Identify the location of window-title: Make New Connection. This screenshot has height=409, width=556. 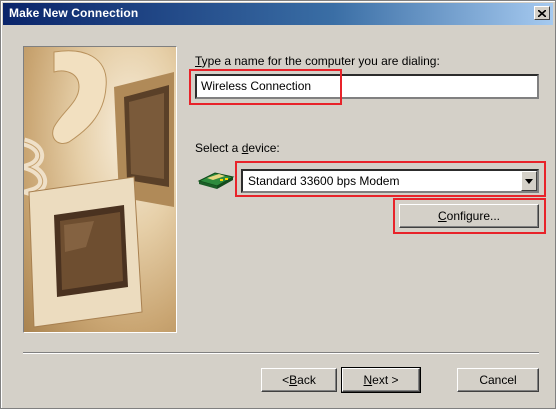
(74, 13).